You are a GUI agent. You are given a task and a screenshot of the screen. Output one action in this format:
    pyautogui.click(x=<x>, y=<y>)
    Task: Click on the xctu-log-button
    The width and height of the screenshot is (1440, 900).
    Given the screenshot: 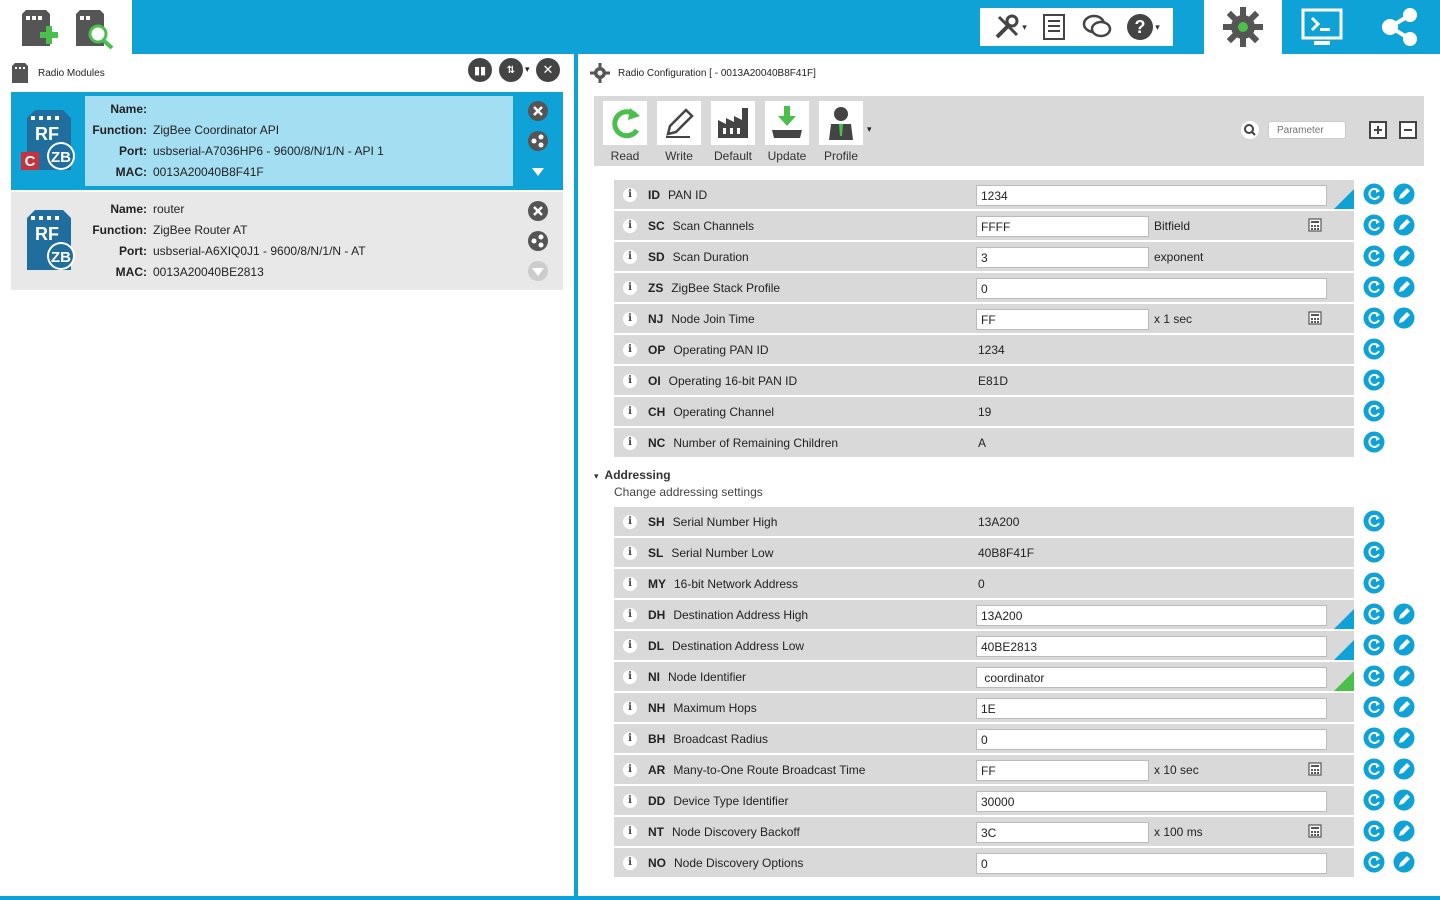 What is the action you would take?
    pyautogui.click(x=1054, y=27)
    